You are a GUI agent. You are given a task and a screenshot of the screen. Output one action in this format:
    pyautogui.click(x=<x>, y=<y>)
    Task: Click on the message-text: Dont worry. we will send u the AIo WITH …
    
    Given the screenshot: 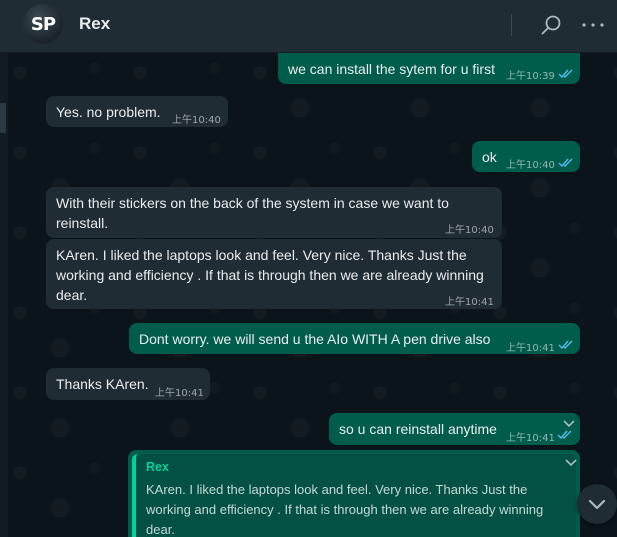 What is the action you would take?
    pyautogui.click(x=315, y=339)
    